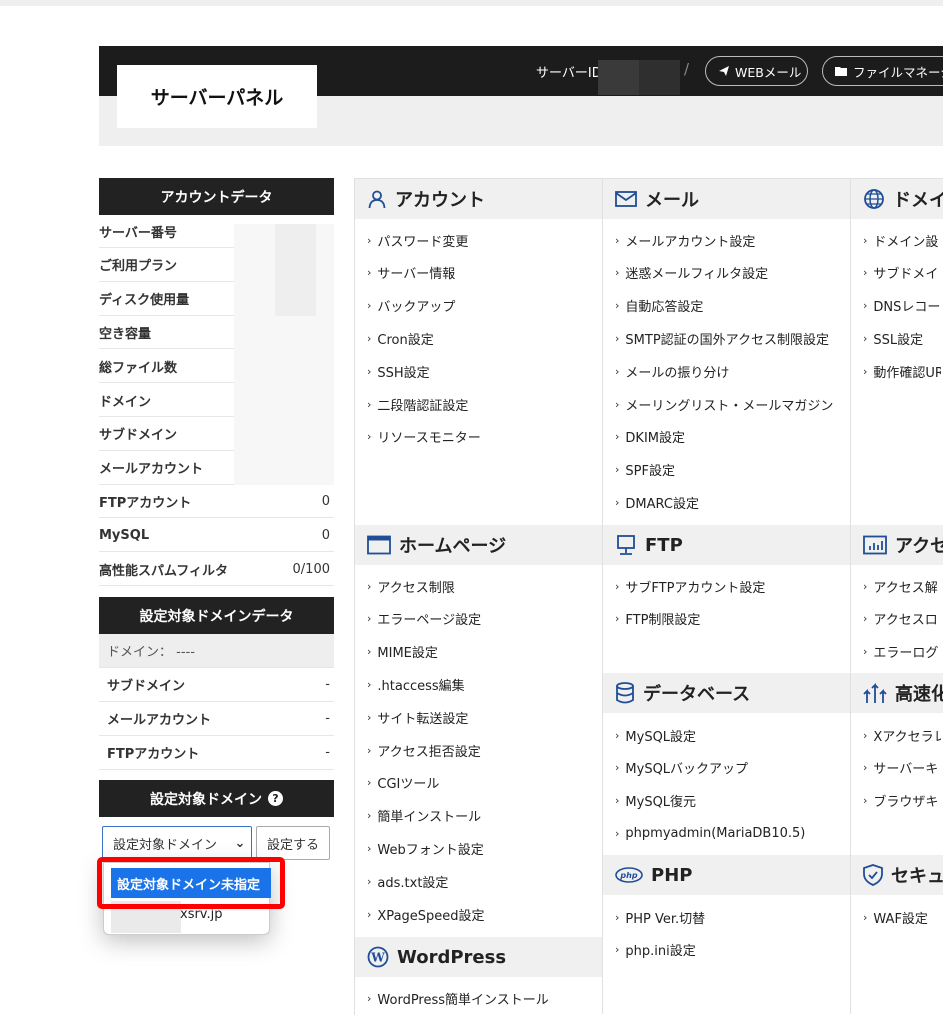  What do you see at coordinates (897, 545) in the screenshot?
I see `section-header-access: アクセ` at bounding box center [897, 545].